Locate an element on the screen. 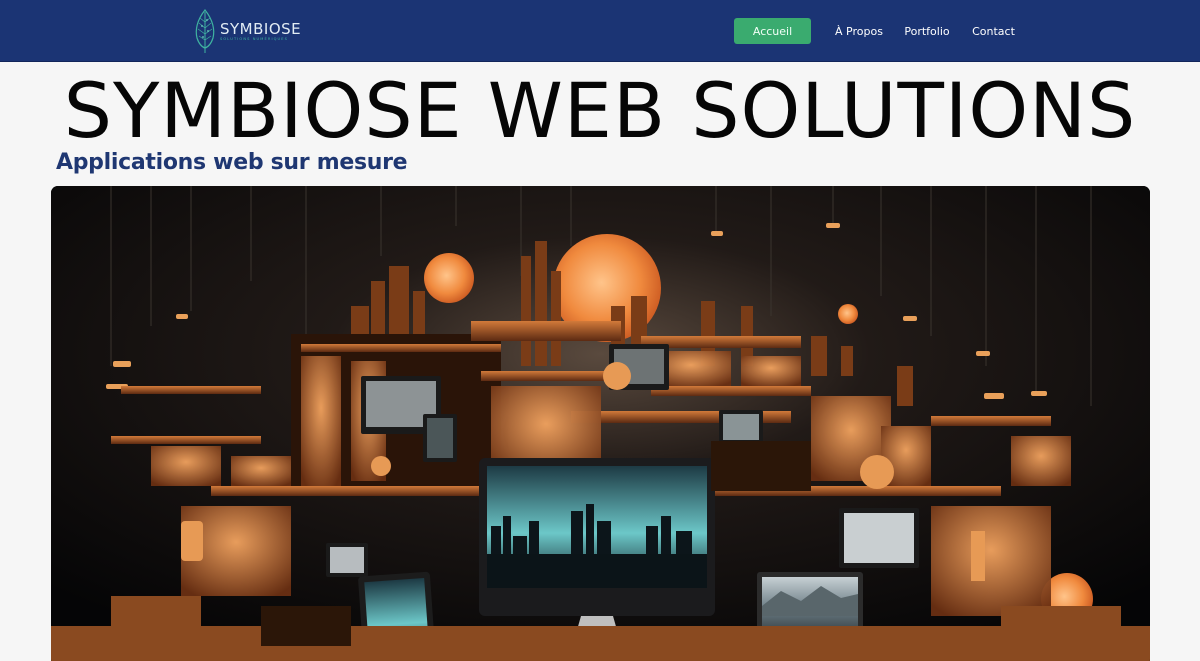  brand-logo-link: SYMBIOSE SOLUTIONS NUMÉRIQUES is located at coordinates (247, 31).